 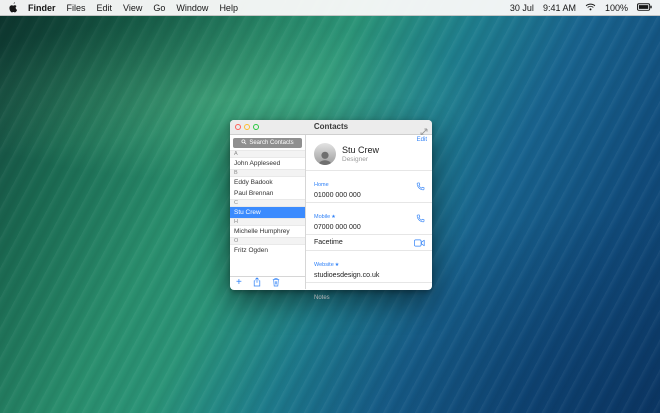 What do you see at coordinates (522, 8) in the screenshot?
I see `menu-date: 30 Jul` at bounding box center [522, 8].